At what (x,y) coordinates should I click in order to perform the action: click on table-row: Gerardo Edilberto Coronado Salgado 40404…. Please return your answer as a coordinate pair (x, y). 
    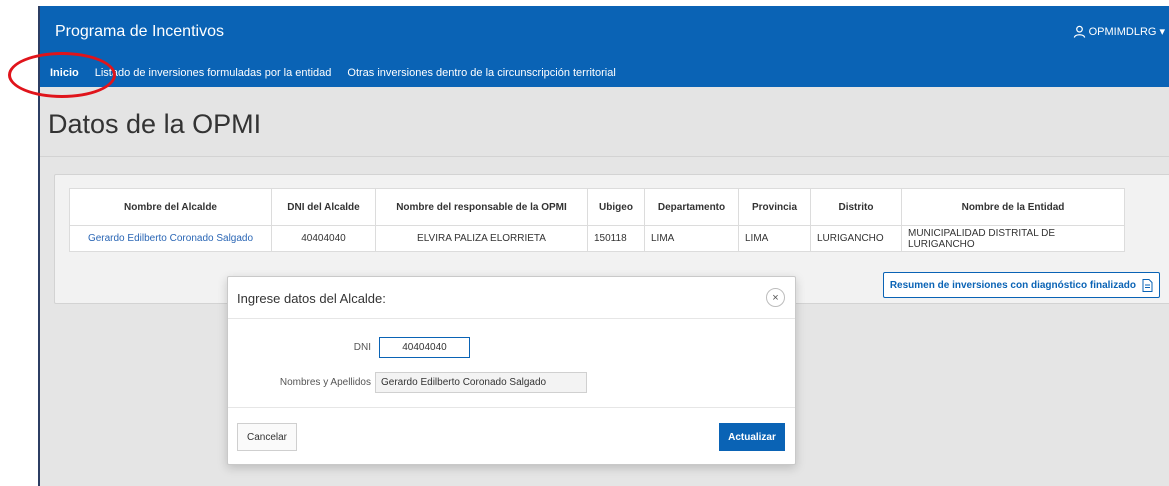
    Looking at the image, I should click on (597, 238).